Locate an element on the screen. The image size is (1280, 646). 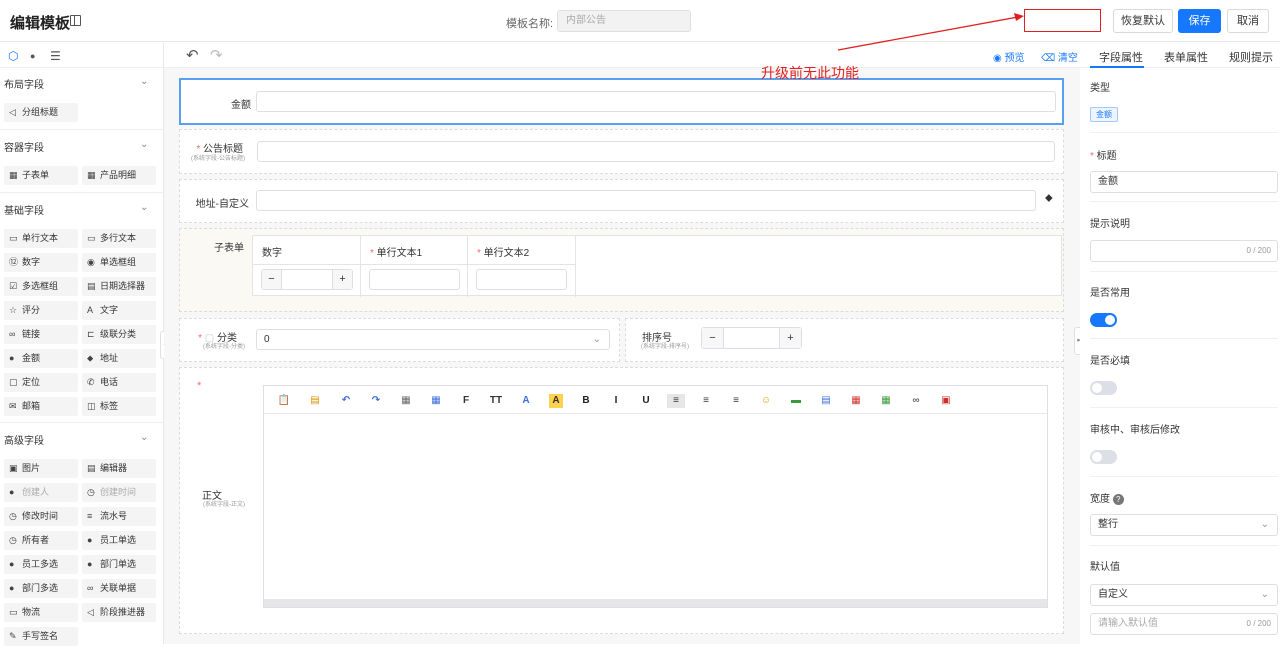
image-insert-icon: ▤ is located at coordinates (826, 401).